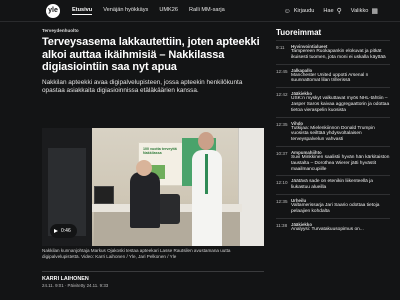 The image size is (400, 300). Describe the element at coordinates (153, 30) in the screenshot. I see `article-kicker: Terveydenhuolto` at that location.